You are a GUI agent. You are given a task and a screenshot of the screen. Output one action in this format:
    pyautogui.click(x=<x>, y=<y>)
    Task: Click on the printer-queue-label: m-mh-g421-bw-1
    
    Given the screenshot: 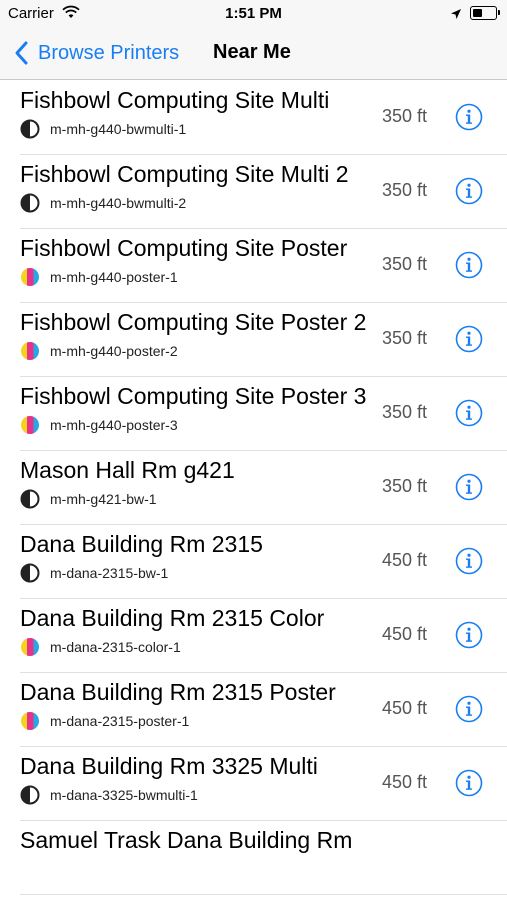 What is the action you would take?
    pyautogui.click(x=103, y=499)
    